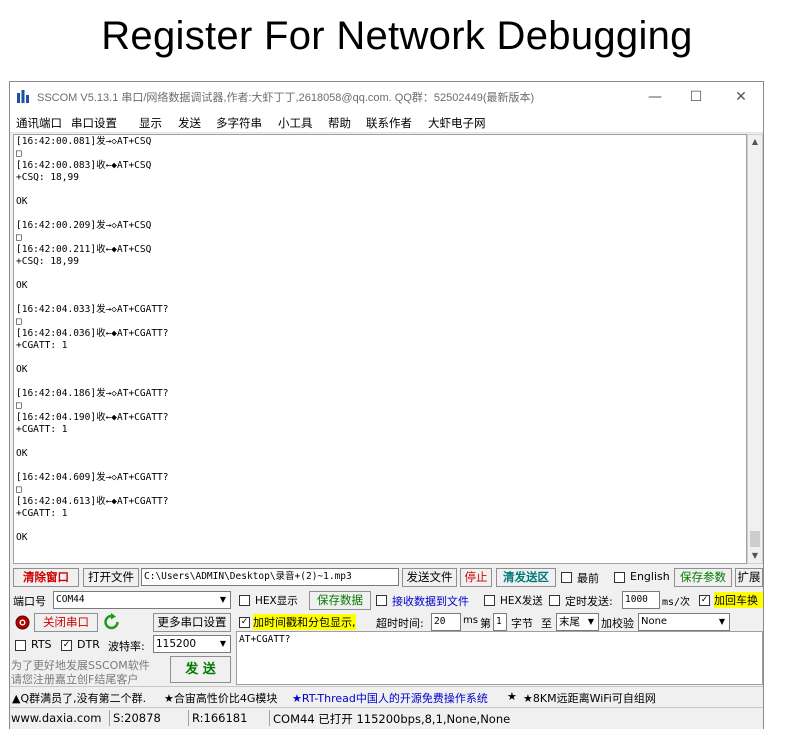 The width and height of the screenshot is (794, 745). What do you see at coordinates (295, 123) in the screenshot?
I see `menu-tools: 小工具` at bounding box center [295, 123].